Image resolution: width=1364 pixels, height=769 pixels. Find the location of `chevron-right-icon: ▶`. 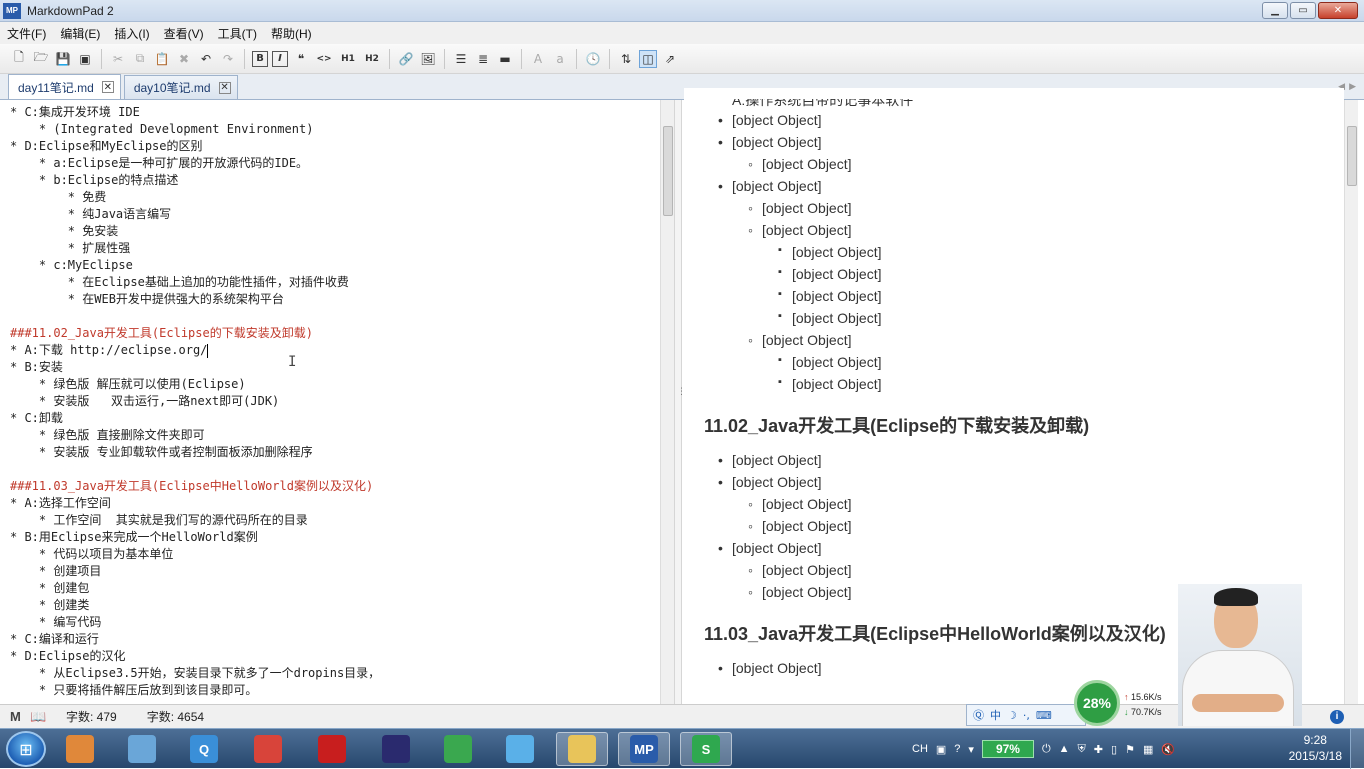

chevron-right-icon: ▶ is located at coordinates (1352, 87).